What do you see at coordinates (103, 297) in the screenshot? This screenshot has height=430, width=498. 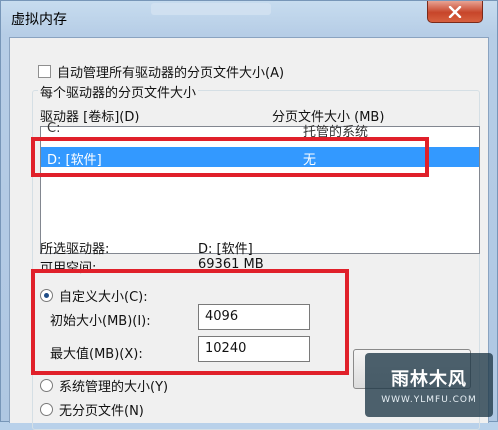 I see `custom-size-label: 自定义大小(C):` at bounding box center [103, 297].